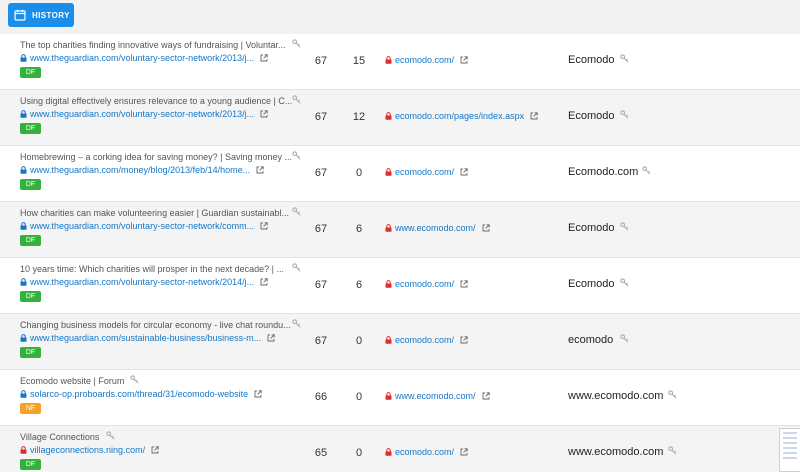 This screenshot has width=800, height=472. I want to click on domain-rating: 66, so click(321, 397).